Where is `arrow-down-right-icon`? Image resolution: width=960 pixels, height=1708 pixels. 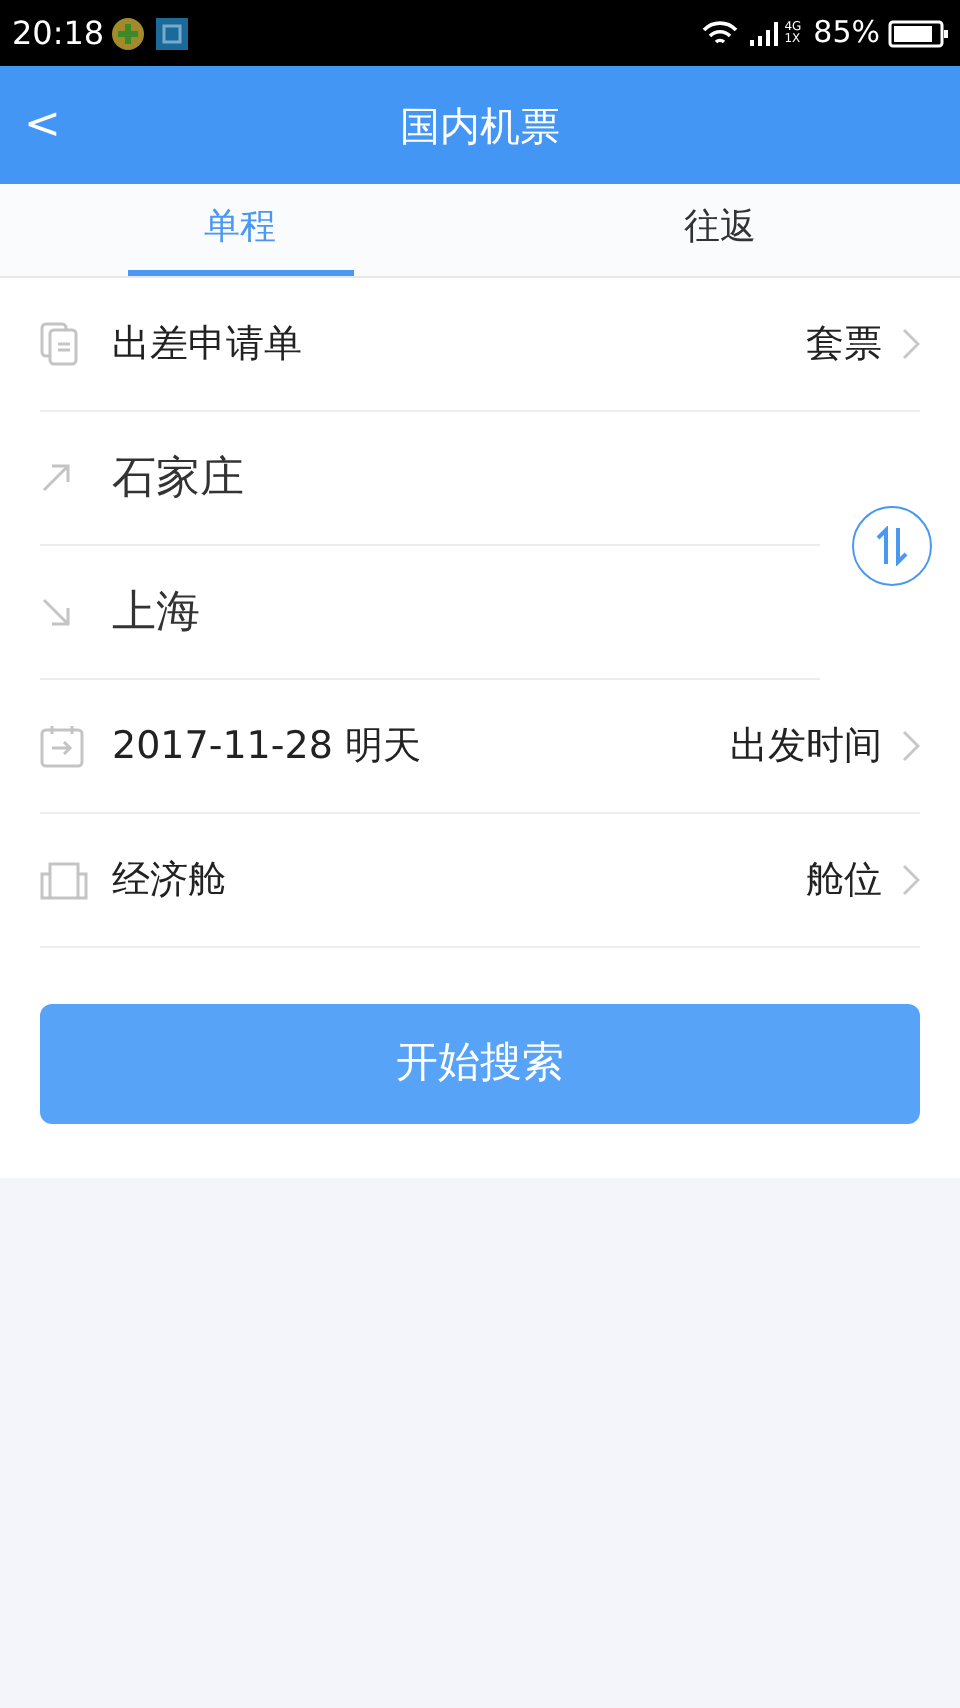
arrow-down-right-icon is located at coordinates (56, 612).